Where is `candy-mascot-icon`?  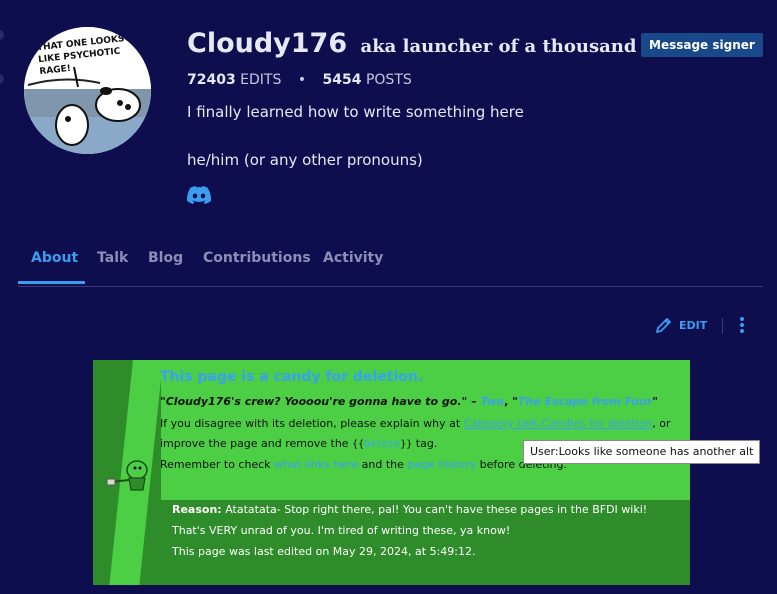 candy-mascot-icon is located at coordinates (127, 475).